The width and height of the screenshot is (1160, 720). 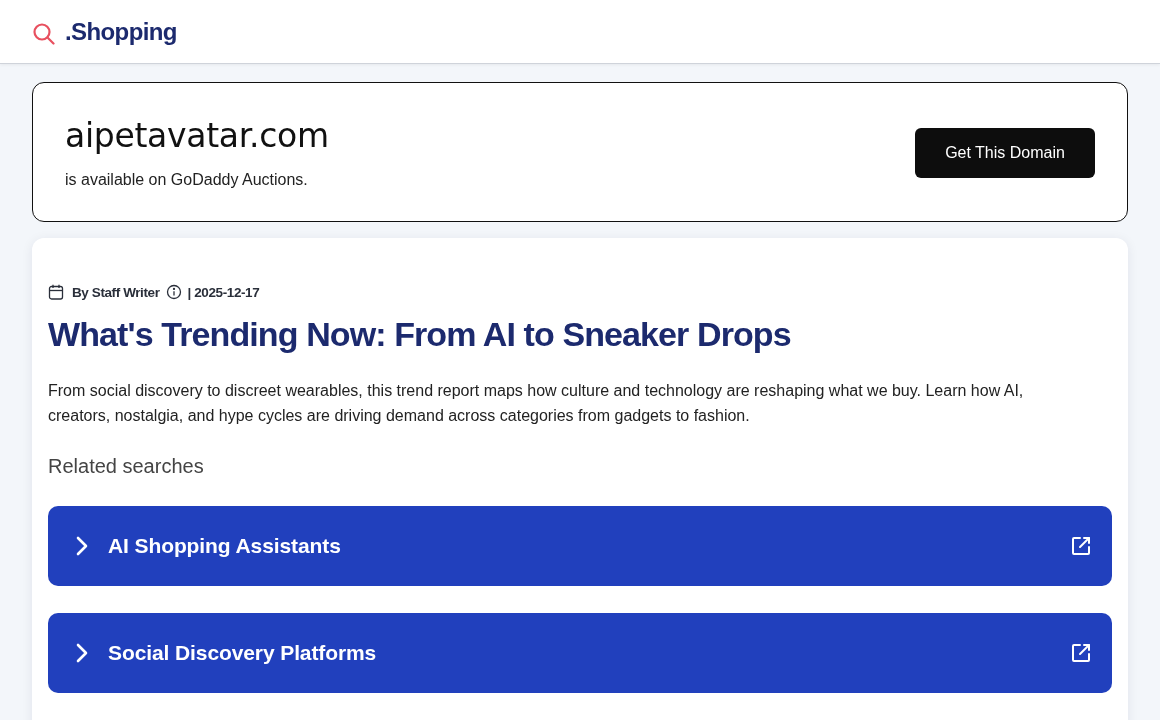 I want to click on get-domain-button: Get This Domain, so click(x=1005, y=152).